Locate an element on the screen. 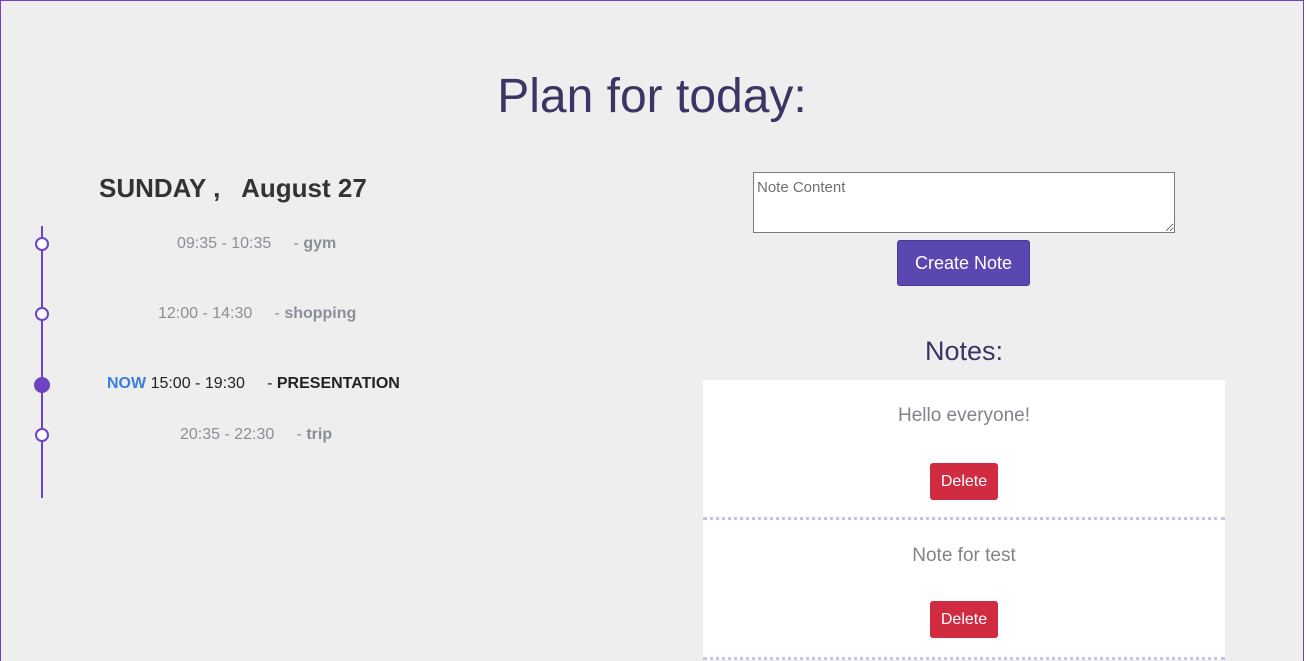 The image size is (1306, 661). day-name: SUNDAY , is located at coordinates (160, 188).